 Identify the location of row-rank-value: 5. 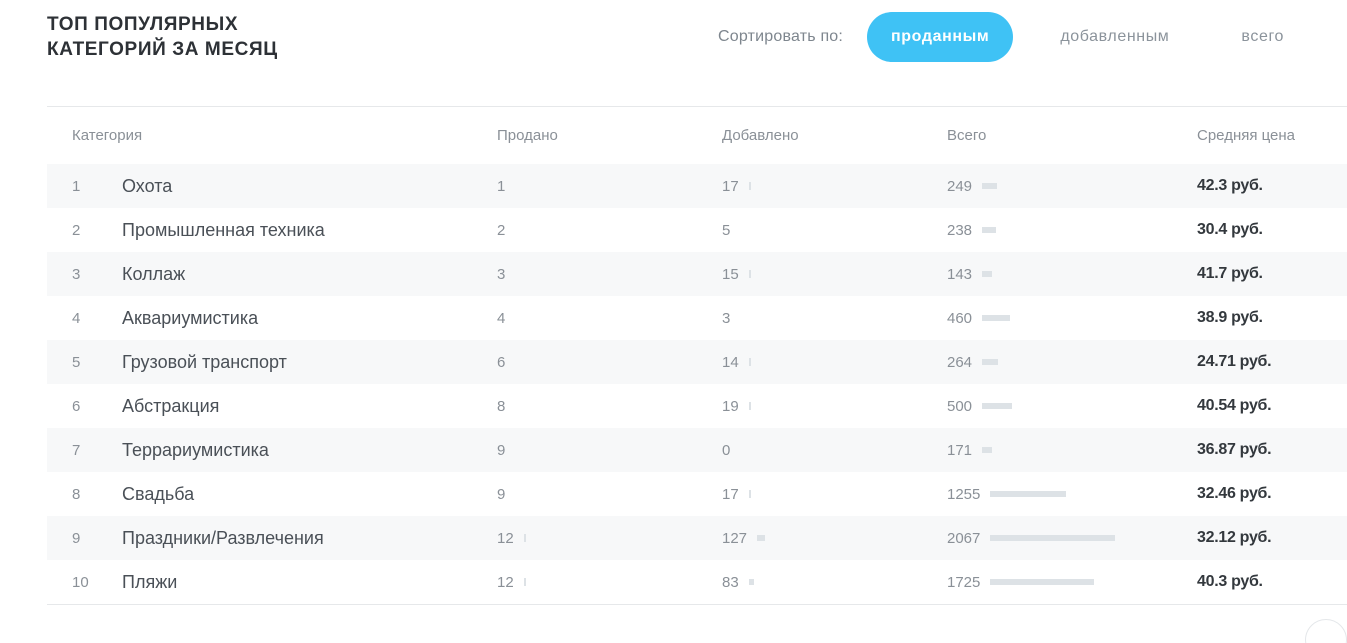
(76, 362).